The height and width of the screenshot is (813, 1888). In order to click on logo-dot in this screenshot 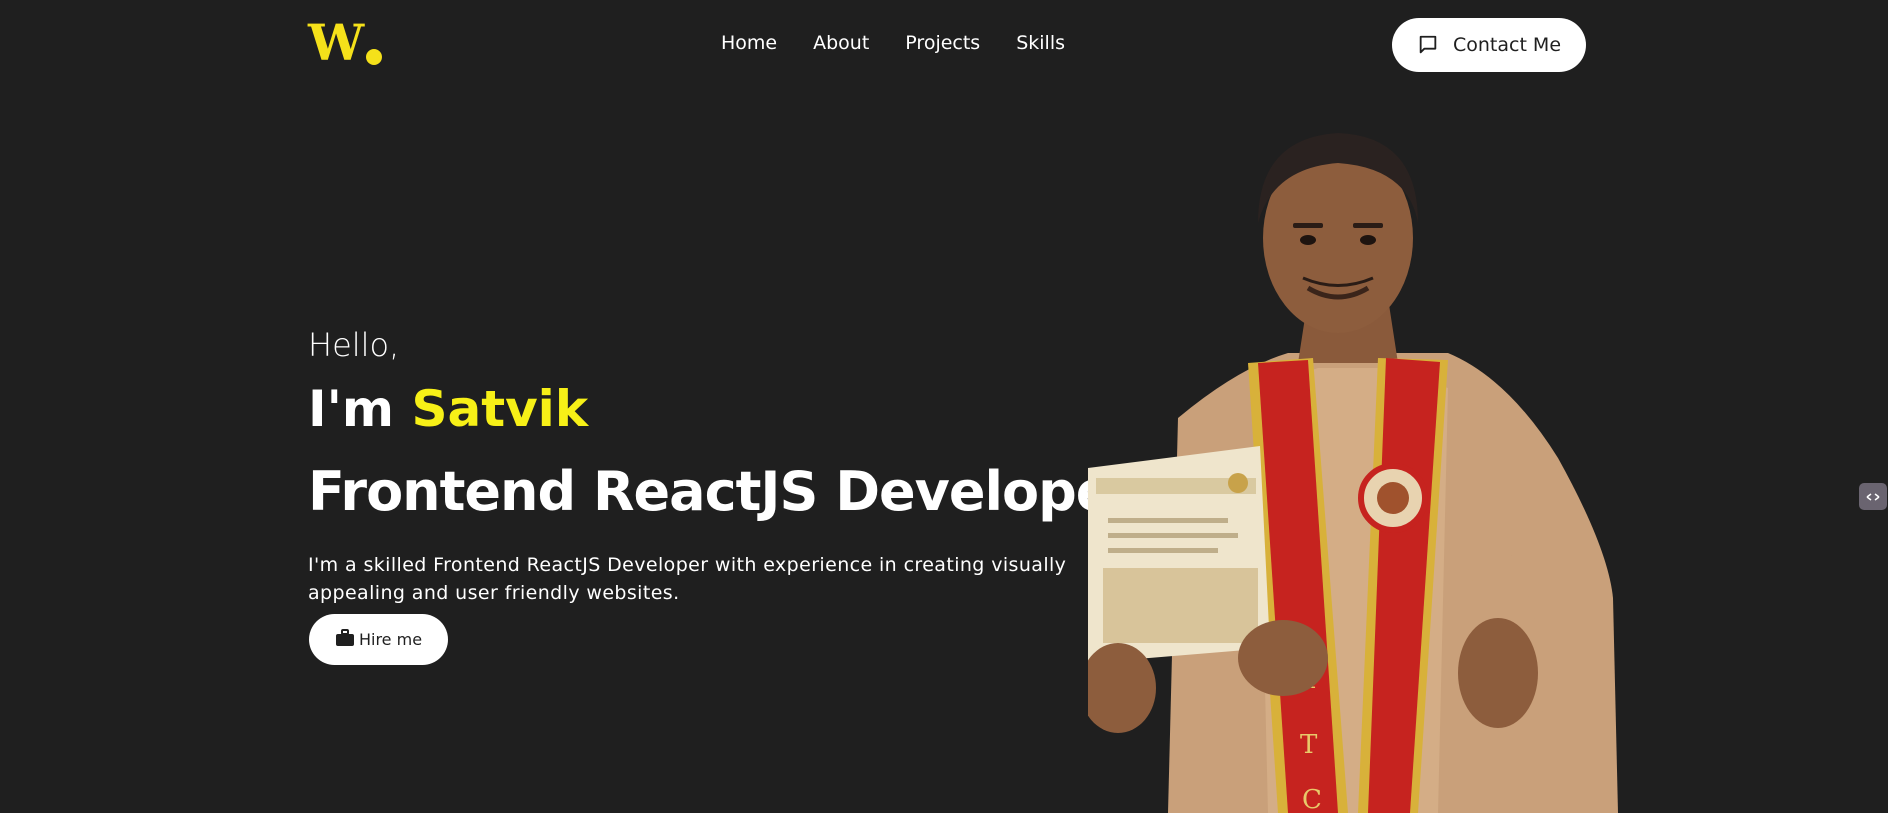, I will do `click(374, 57)`.